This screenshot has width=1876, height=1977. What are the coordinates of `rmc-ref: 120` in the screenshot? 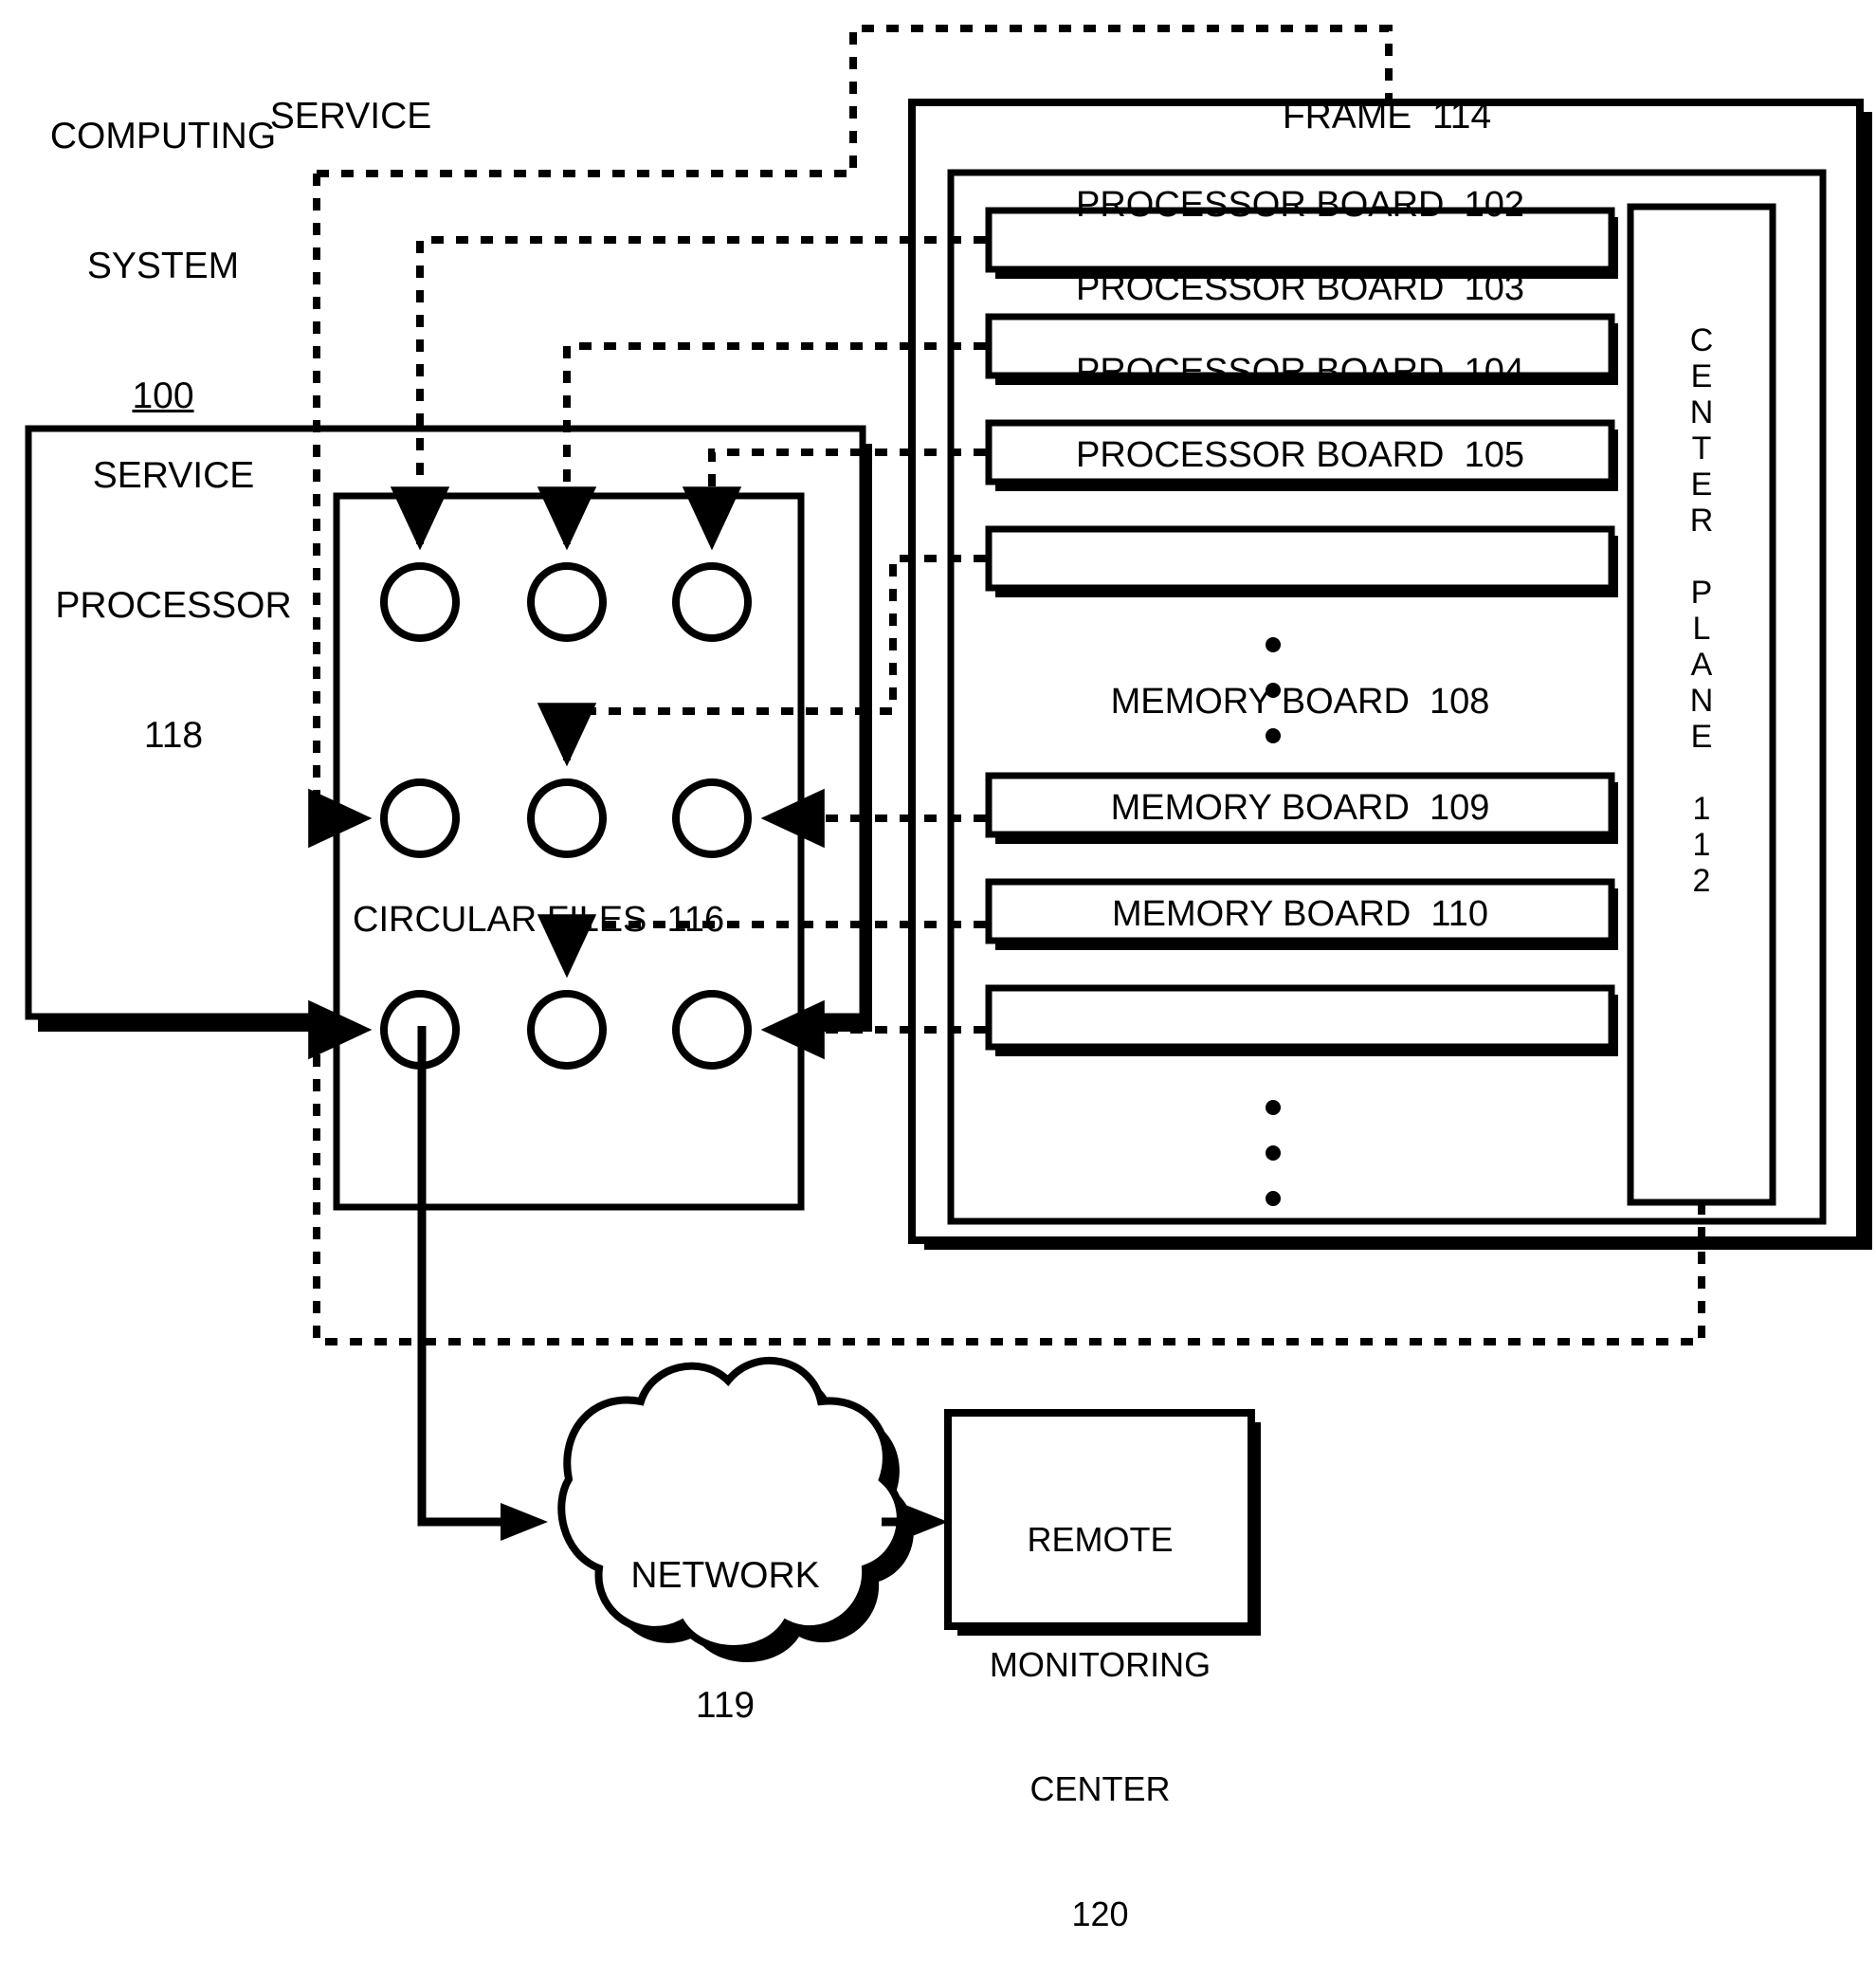 It's located at (1100, 1913).